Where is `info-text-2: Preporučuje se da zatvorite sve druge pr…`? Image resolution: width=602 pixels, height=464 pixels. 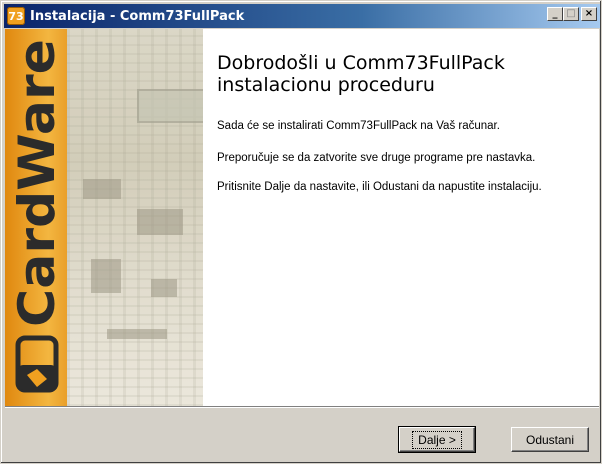
info-text-2: Preporučuje se da zatvorite sve druge pr… is located at coordinates (376, 158).